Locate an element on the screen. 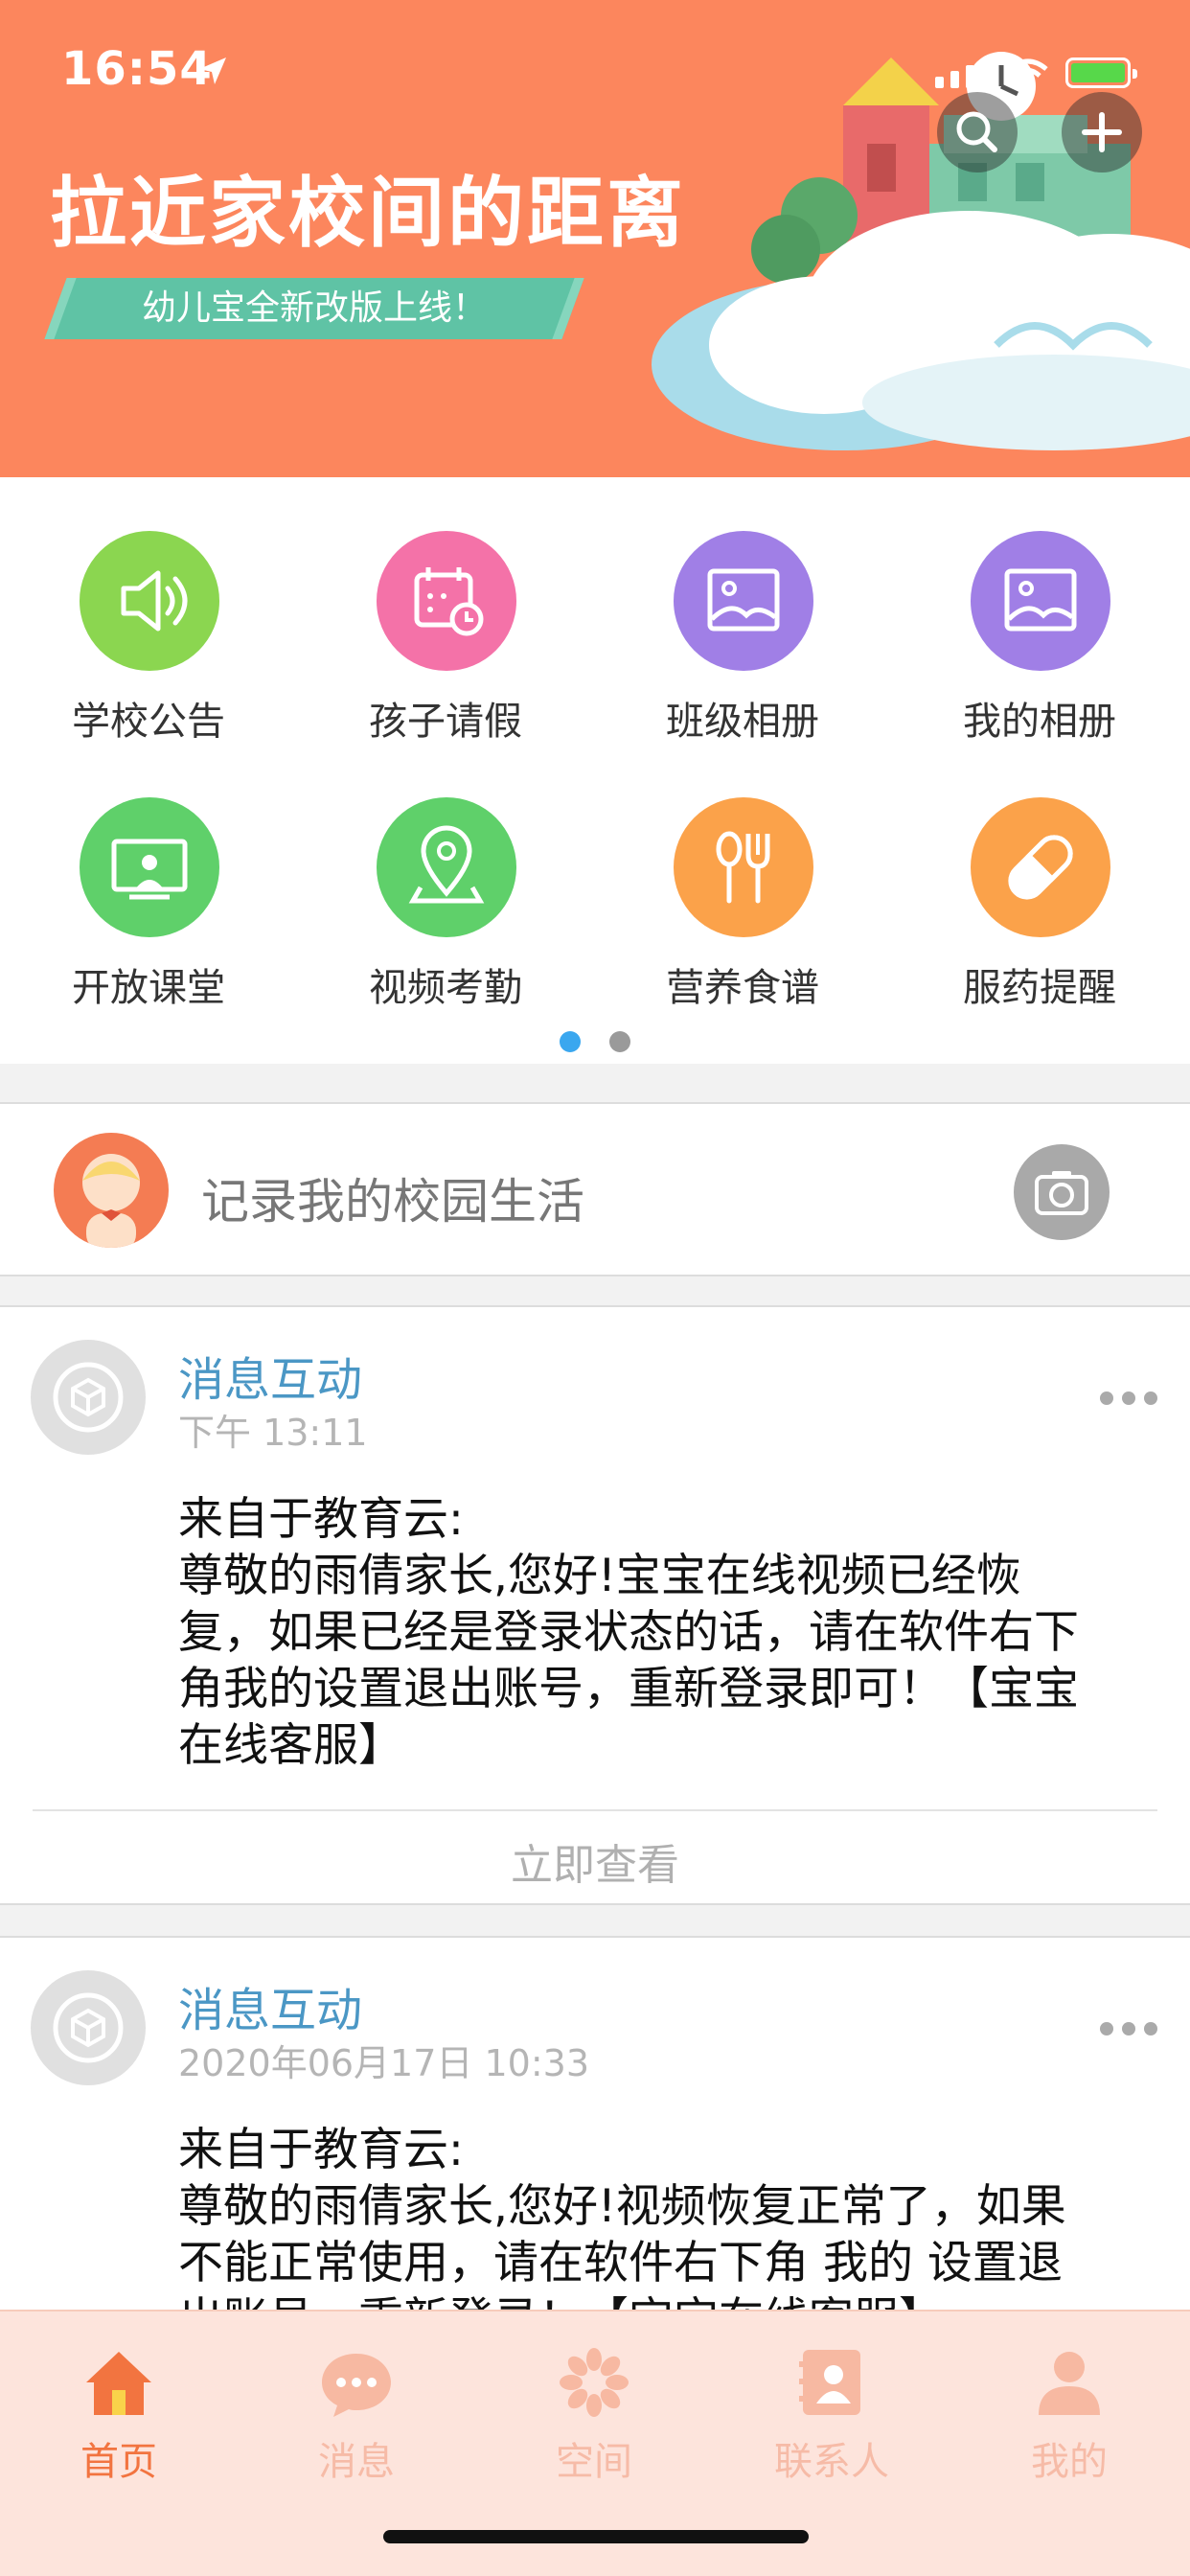  record-placeholder: 记录我的校园生活 is located at coordinates (393, 1197).